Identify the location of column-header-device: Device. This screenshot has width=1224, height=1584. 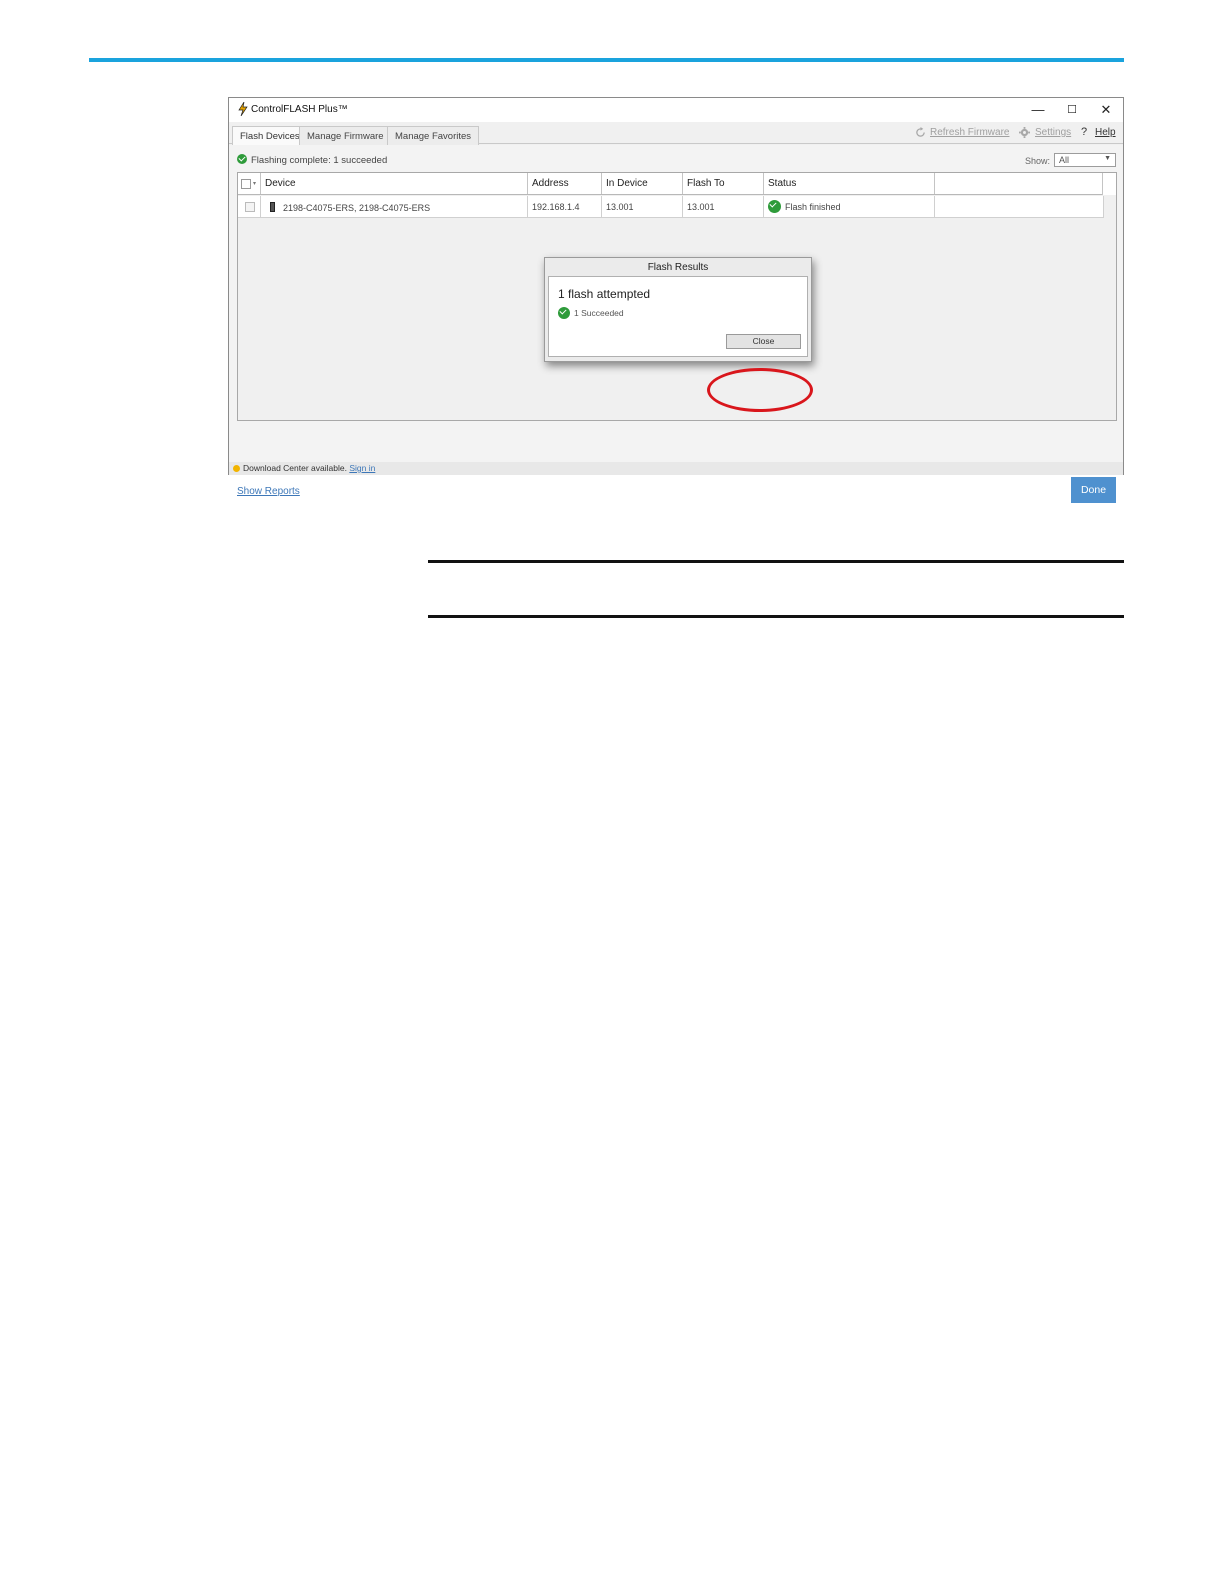
(394, 183).